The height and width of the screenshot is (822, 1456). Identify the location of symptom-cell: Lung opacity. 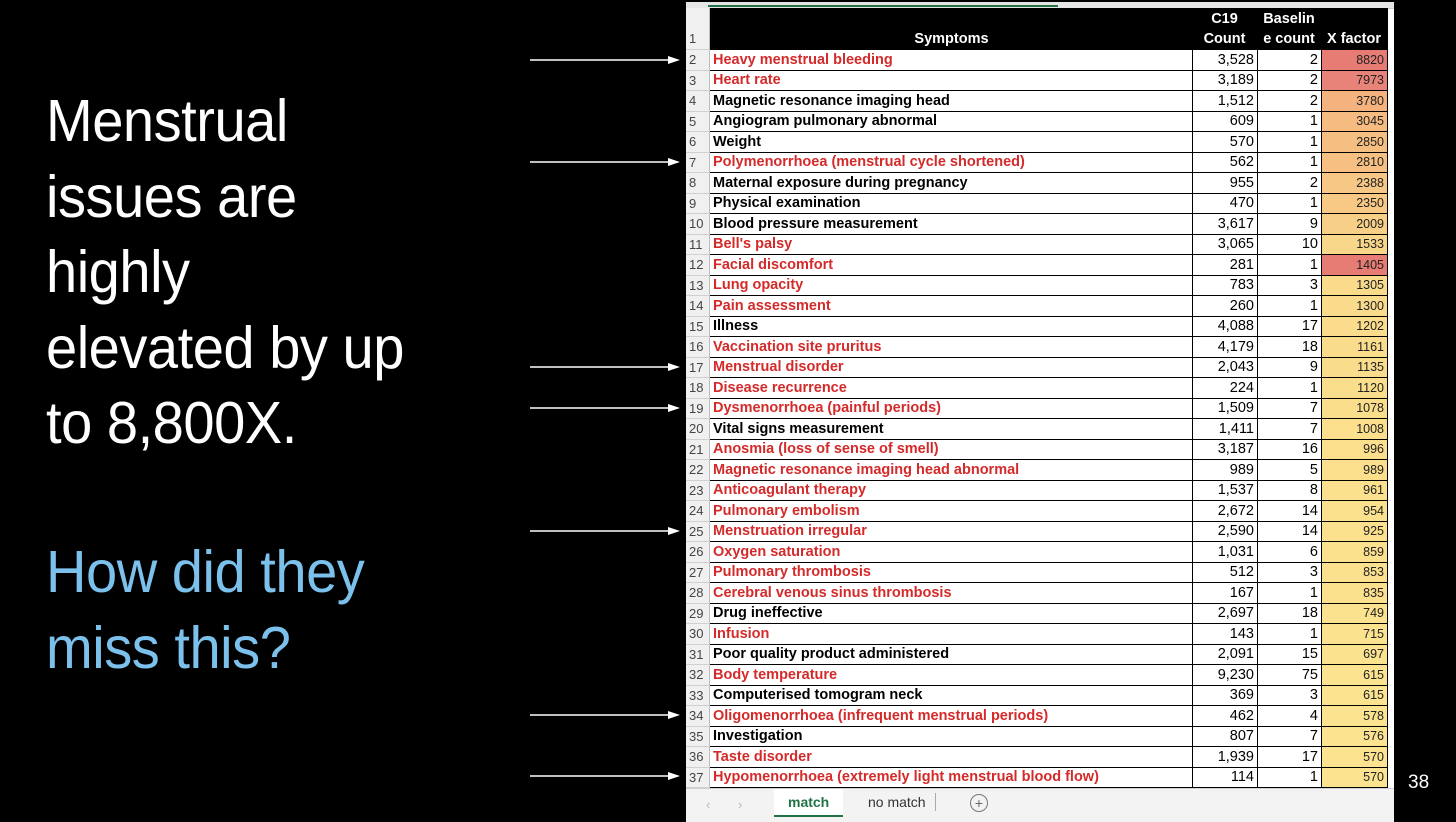
(951, 285).